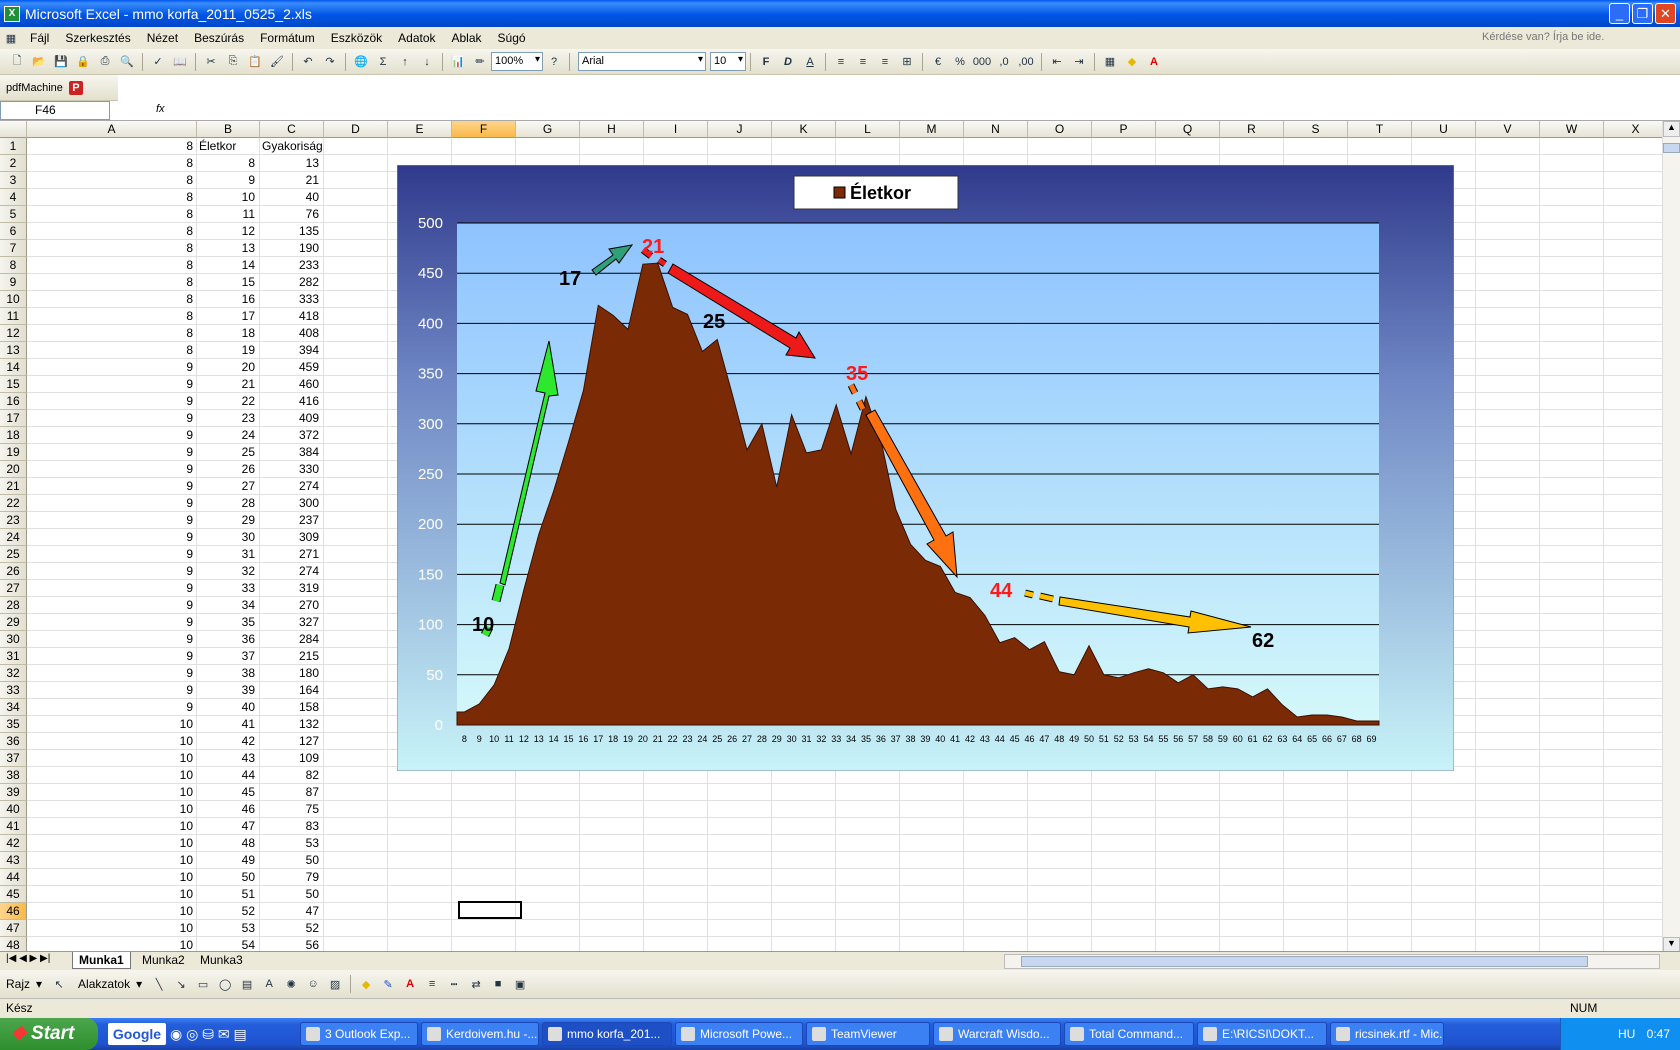 This screenshot has width=1680, height=1050. What do you see at coordinates (13, 860) in the screenshot?
I see `row-header-43: 43` at bounding box center [13, 860].